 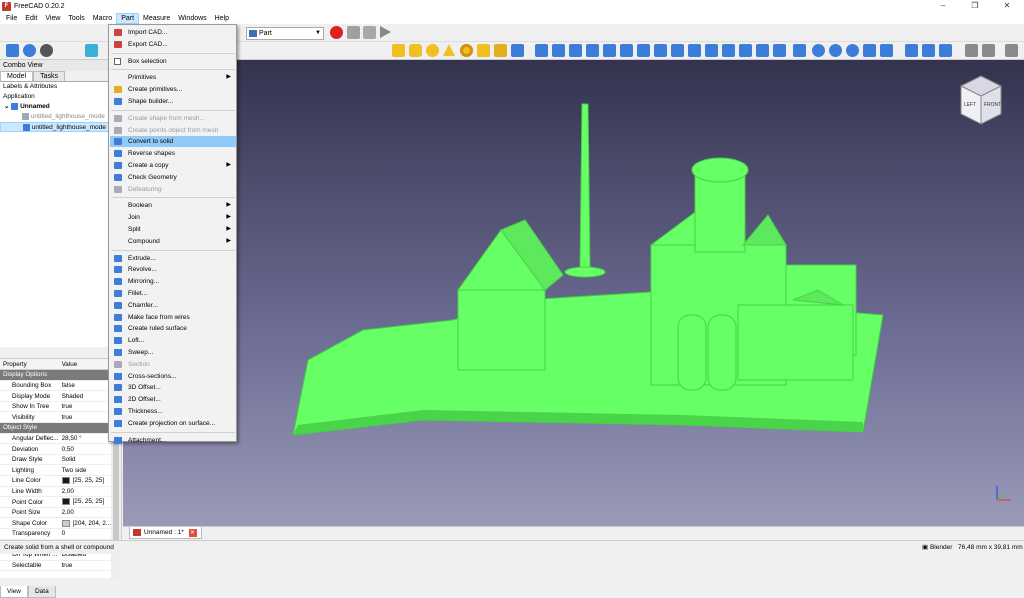 What do you see at coordinates (85, 386) in the screenshot?
I see `property-value: false` at bounding box center [85, 386].